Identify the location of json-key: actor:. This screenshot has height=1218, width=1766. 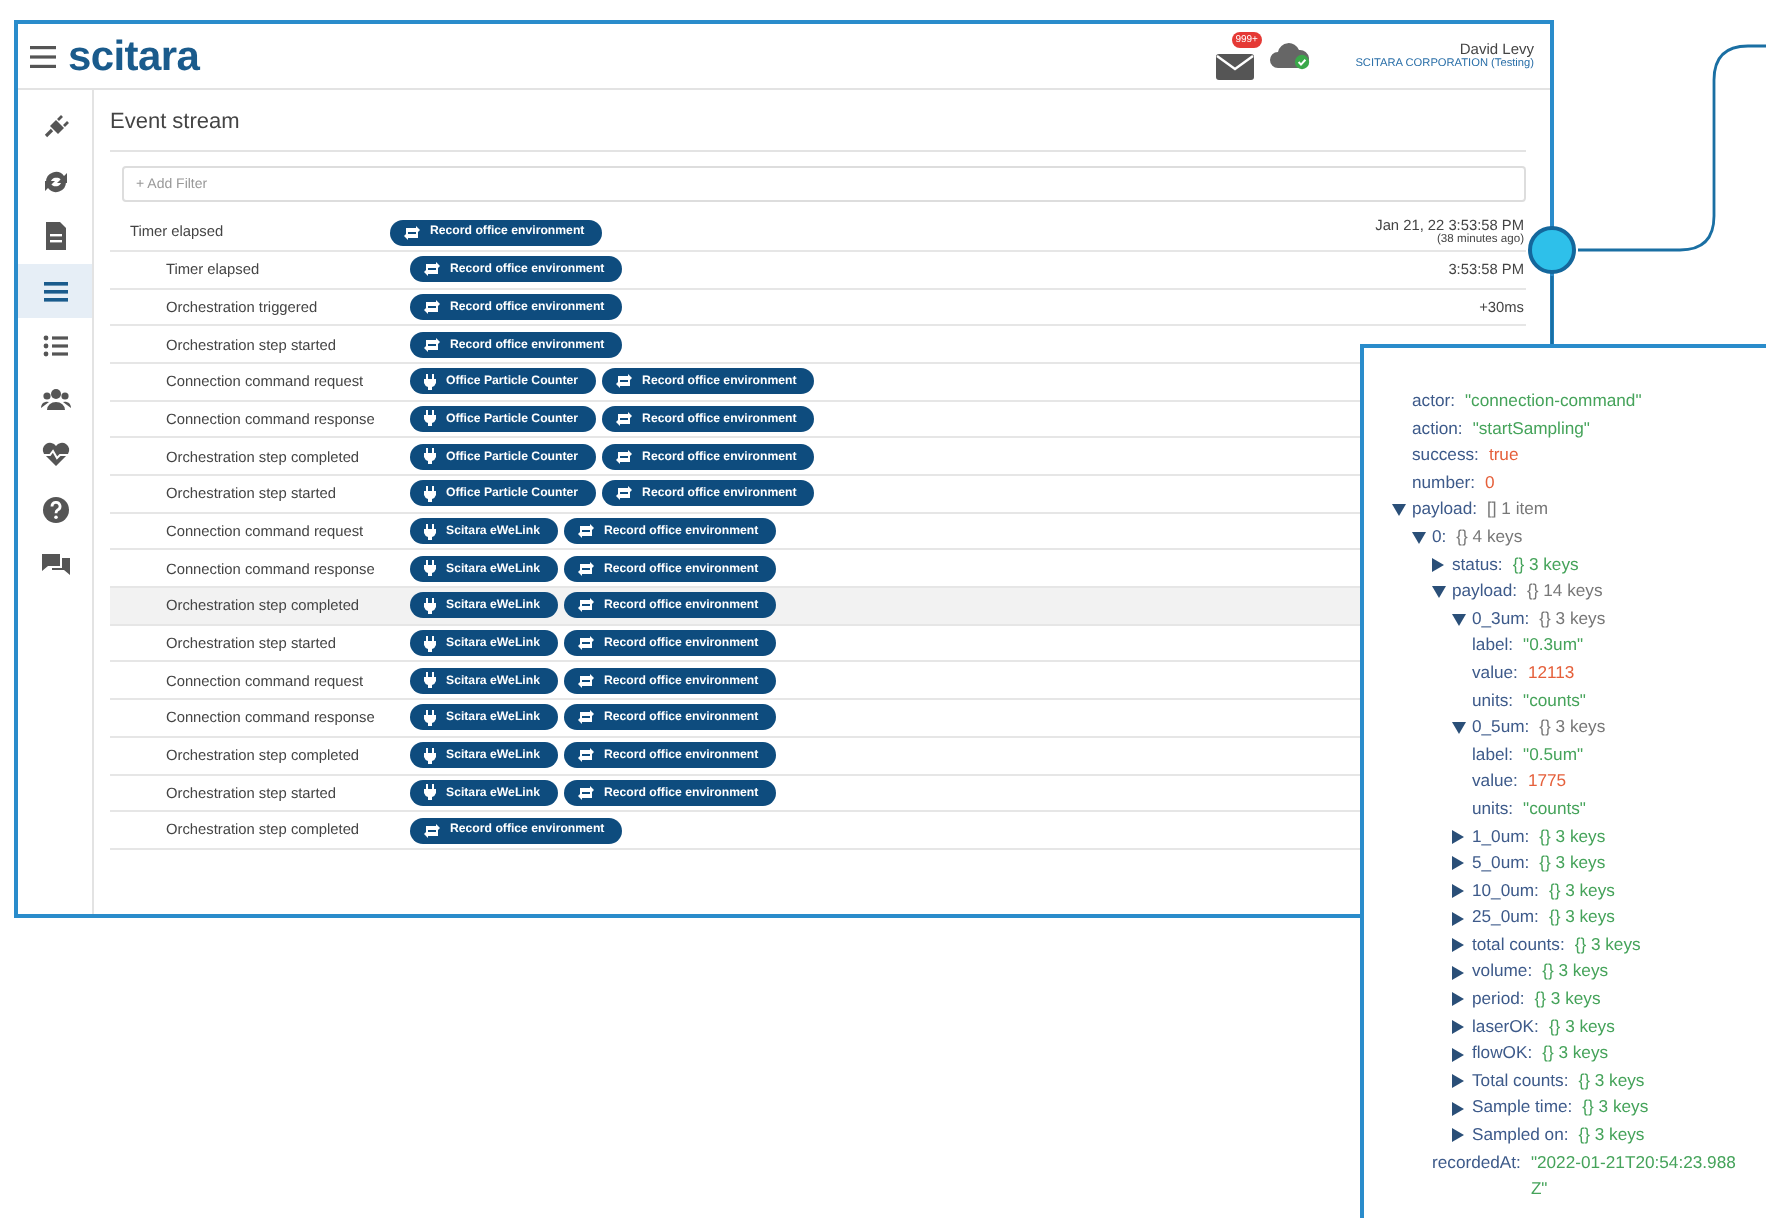
(1433, 402).